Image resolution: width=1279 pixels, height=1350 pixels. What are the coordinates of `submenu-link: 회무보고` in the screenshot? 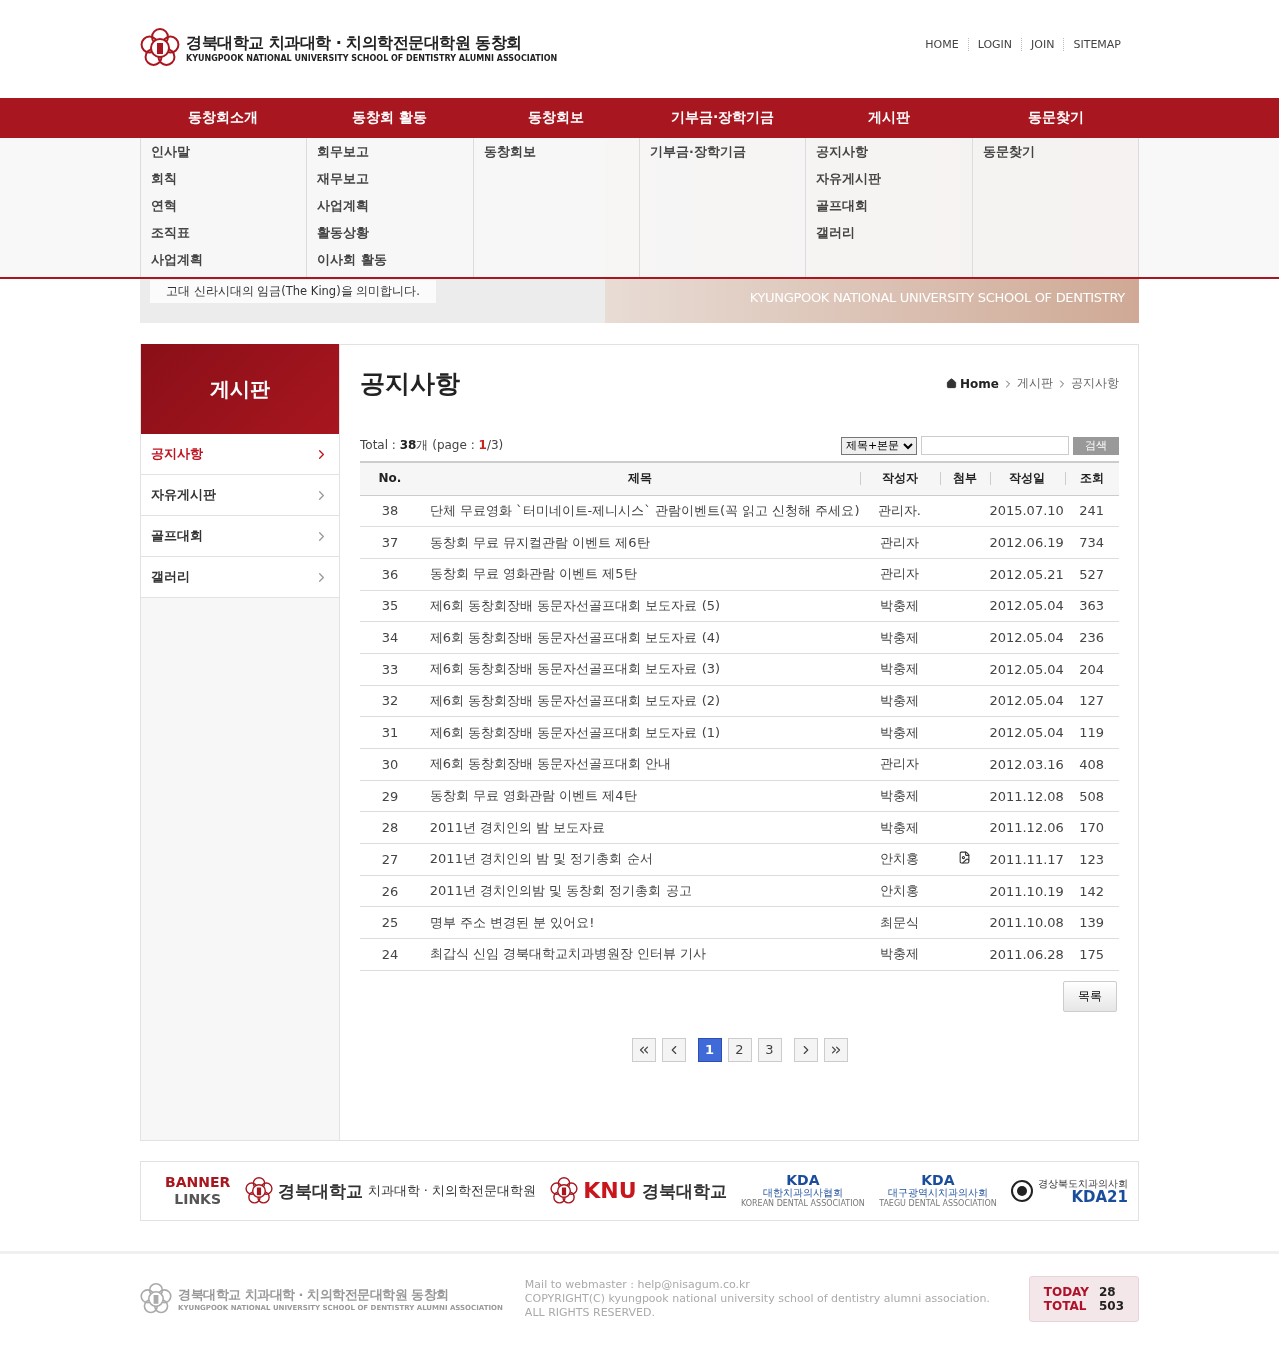 It's located at (390, 153).